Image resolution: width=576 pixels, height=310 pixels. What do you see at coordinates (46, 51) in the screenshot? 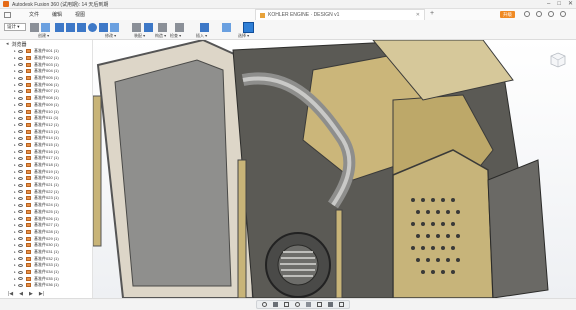
I see `tree-item: ▸ 基准件001 (1)` at bounding box center [46, 51].